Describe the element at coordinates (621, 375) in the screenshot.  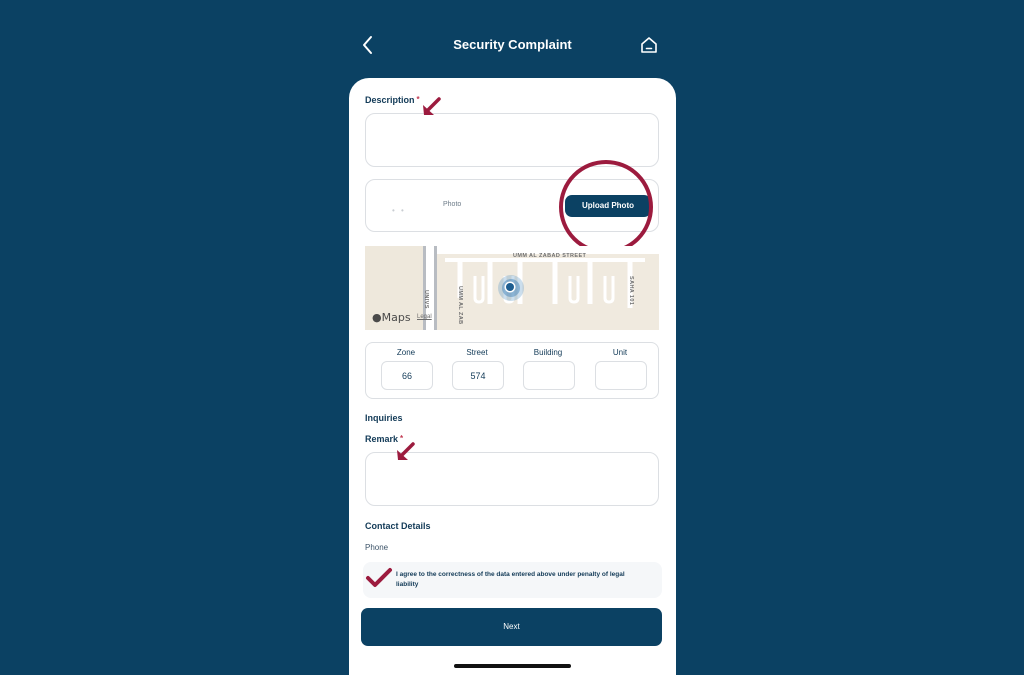
I see `unit-input` at that location.